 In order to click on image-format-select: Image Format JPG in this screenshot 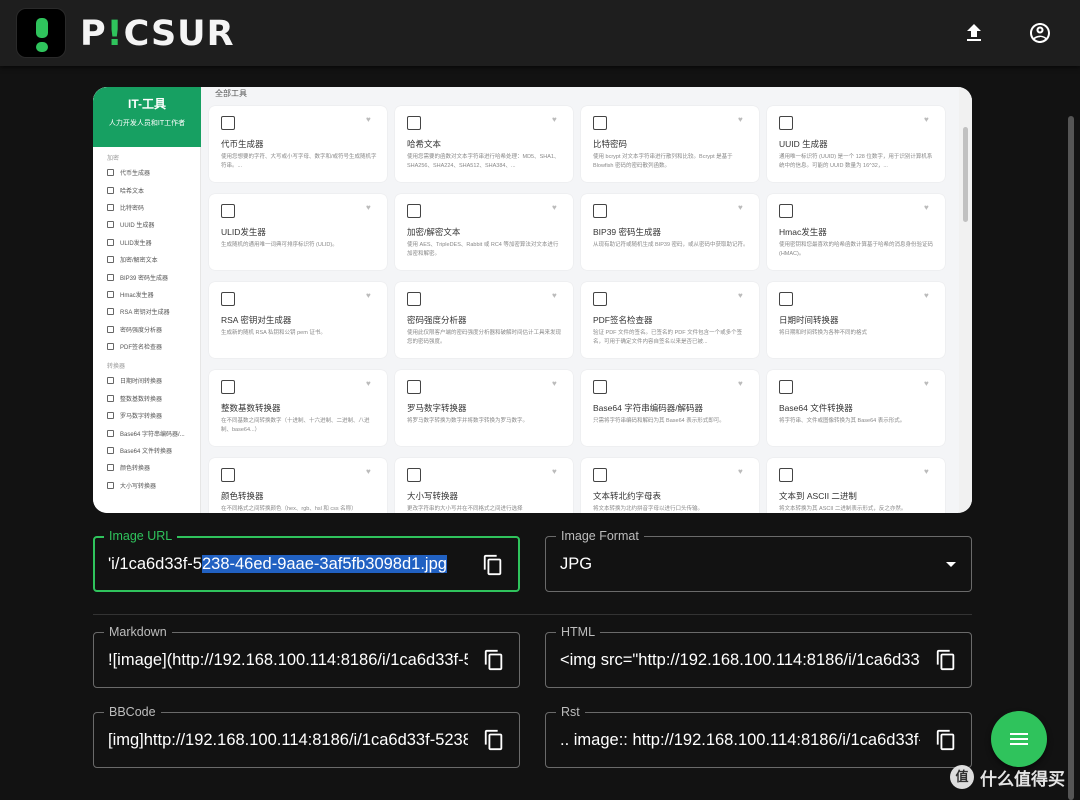, I will do `click(758, 560)`.